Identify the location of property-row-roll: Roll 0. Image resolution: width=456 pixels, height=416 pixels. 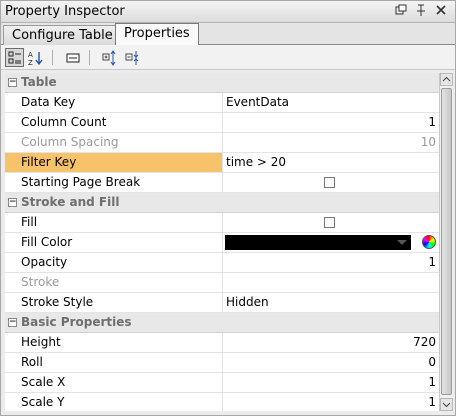
(222, 363).